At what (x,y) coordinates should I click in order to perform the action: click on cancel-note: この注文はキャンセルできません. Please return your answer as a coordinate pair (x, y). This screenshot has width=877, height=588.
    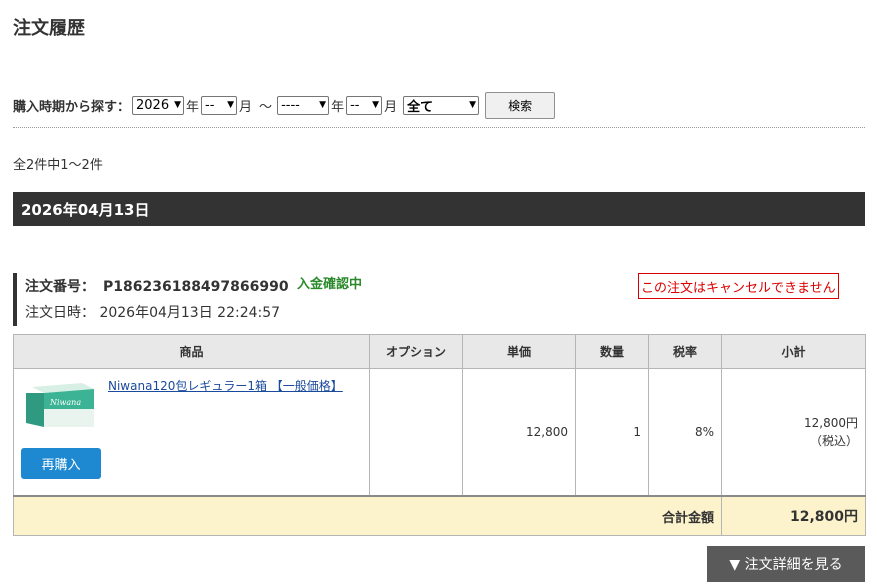
    Looking at the image, I should click on (738, 286).